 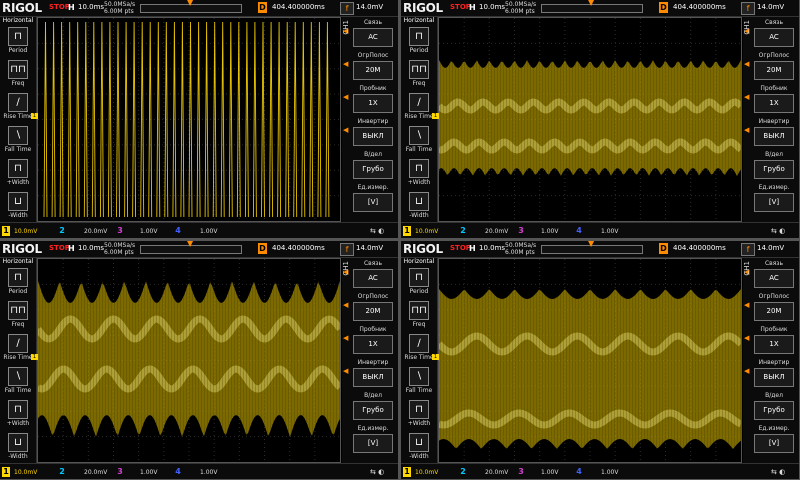 I want to click on sample-rate: 50.0MSa/s, so click(x=521, y=245).